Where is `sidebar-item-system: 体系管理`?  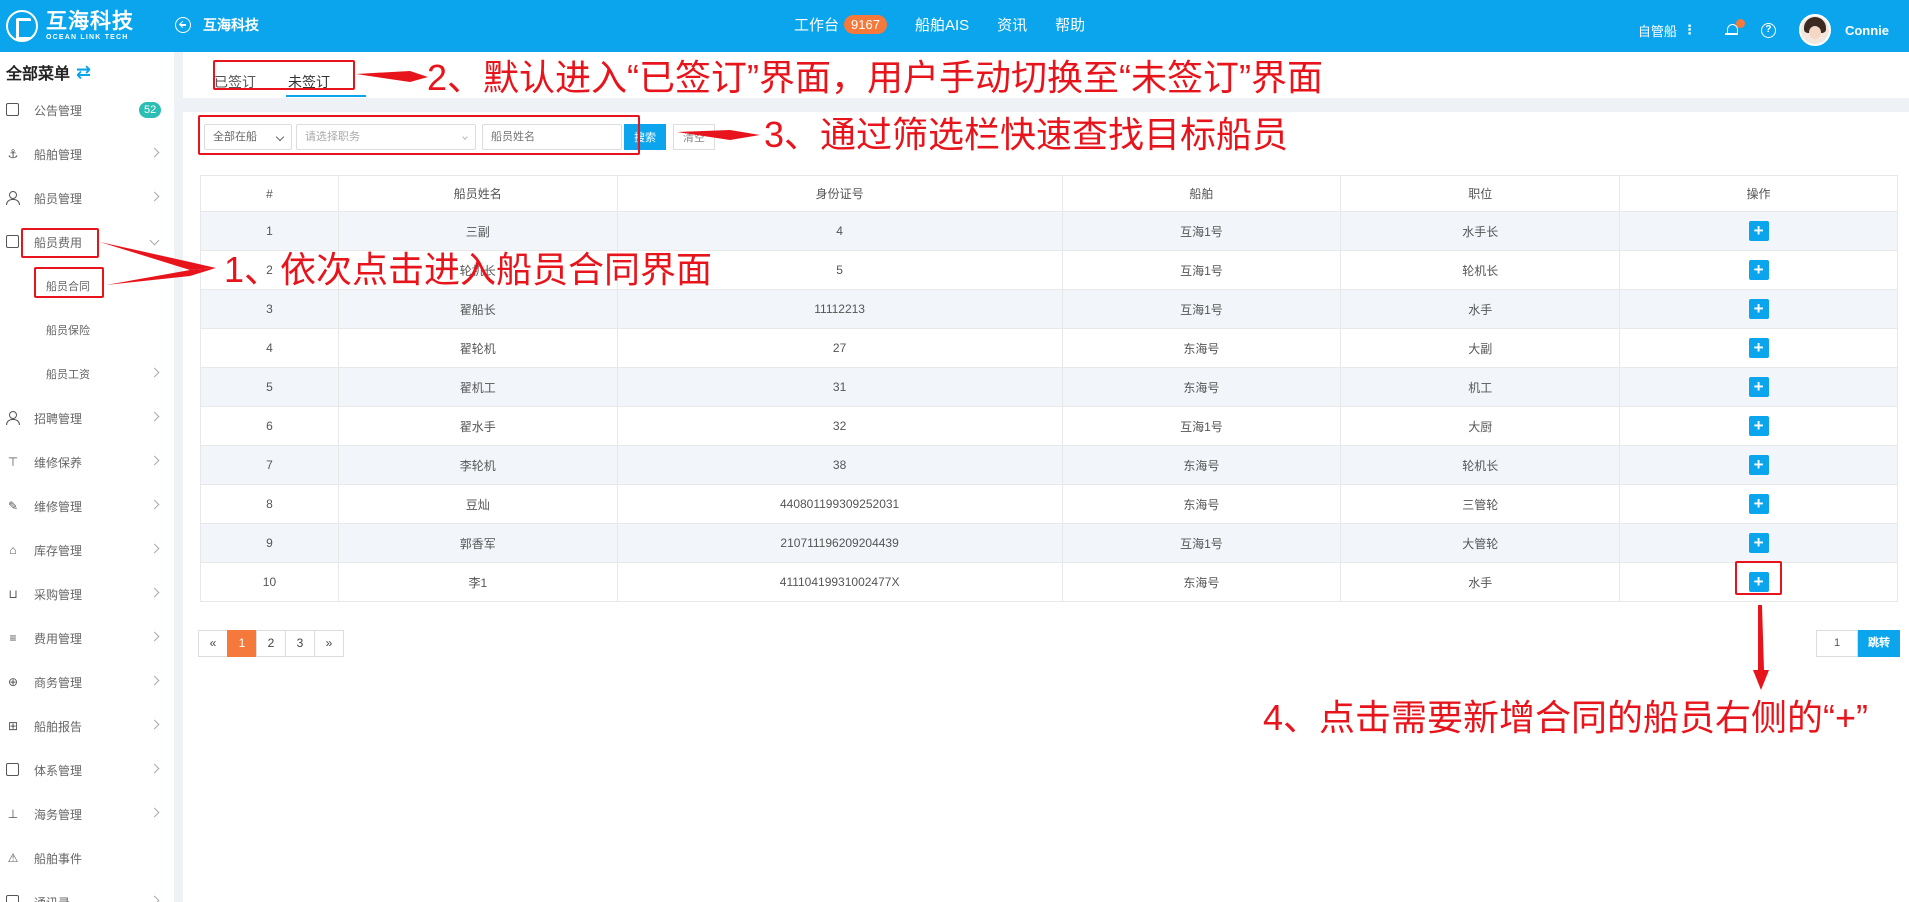
sidebar-item-system: 体系管理 is located at coordinates (86, 770).